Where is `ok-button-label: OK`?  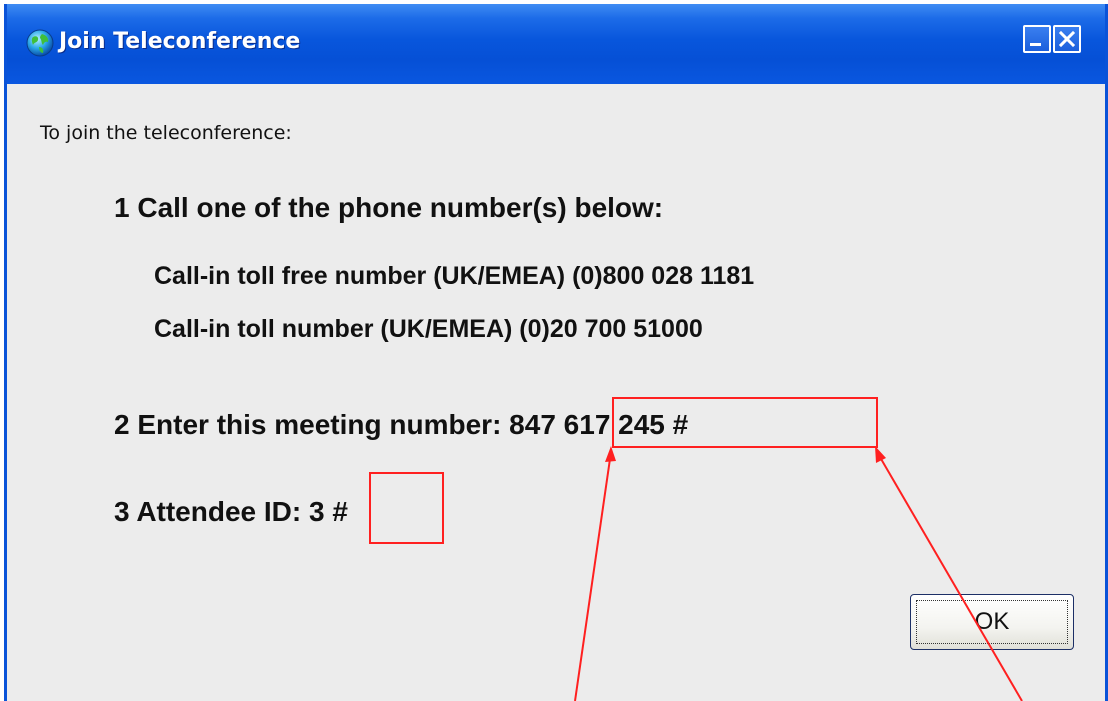 ok-button-label: OK is located at coordinates (992, 622).